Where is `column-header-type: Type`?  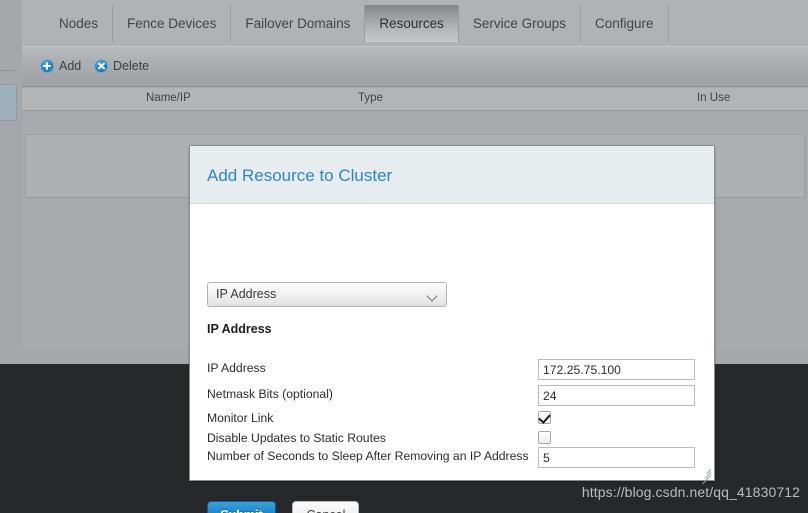 column-header-type: Type is located at coordinates (370, 98).